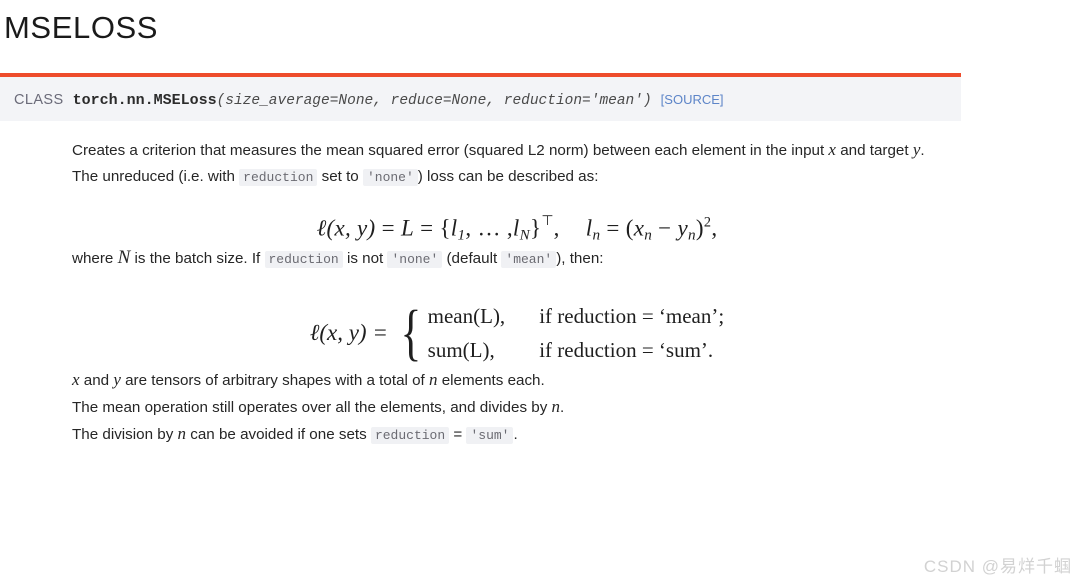  What do you see at coordinates (699, 228) in the screenshot?
I see `eq1-rhs-close-paren: )` at bounding box center [699, 228].